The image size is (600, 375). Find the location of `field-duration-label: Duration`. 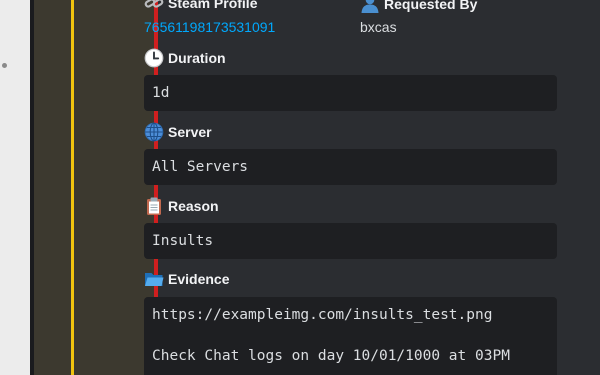

field-duration-label: Duration is located at coordinates (197, 58).